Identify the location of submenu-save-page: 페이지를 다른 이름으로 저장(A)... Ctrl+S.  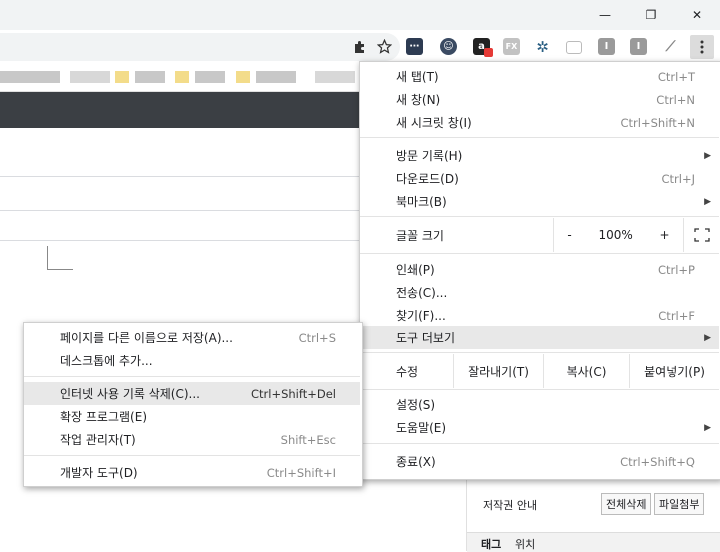
(192, 337).